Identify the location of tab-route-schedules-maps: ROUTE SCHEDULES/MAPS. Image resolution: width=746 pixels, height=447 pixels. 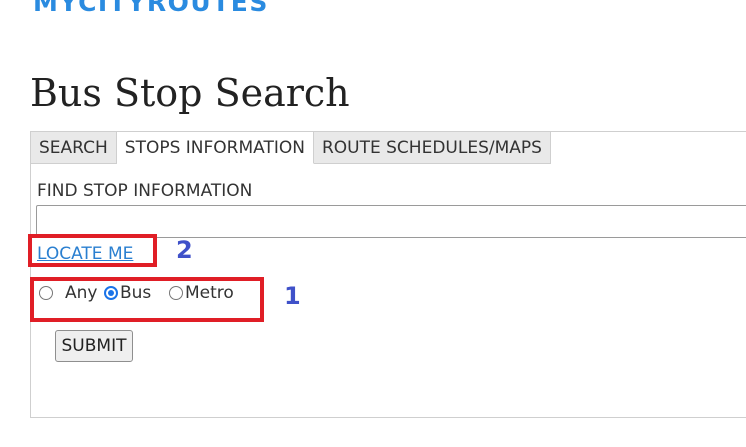
(432, 147).